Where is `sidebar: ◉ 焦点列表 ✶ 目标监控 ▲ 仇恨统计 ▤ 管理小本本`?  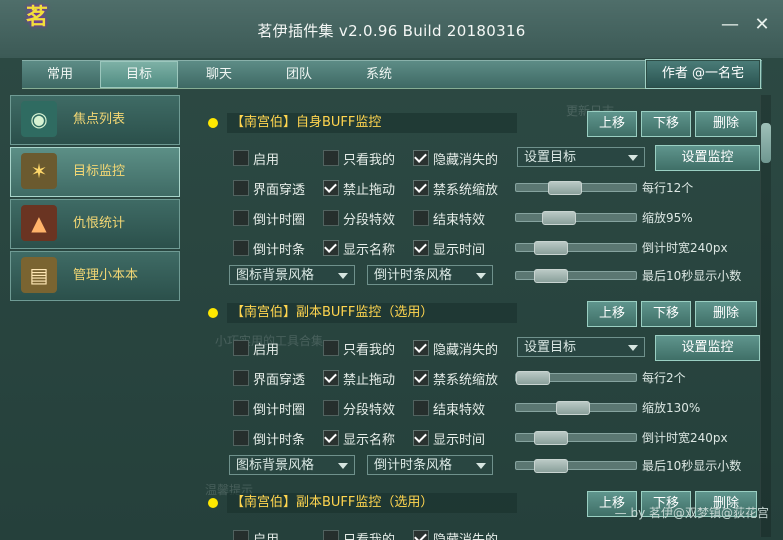 sidebar: ◉ 焦点列表 ✶ 目标监控 ▲ 仇恨统计 ▤ 管理小本本 is located at coordinates (95, 200).